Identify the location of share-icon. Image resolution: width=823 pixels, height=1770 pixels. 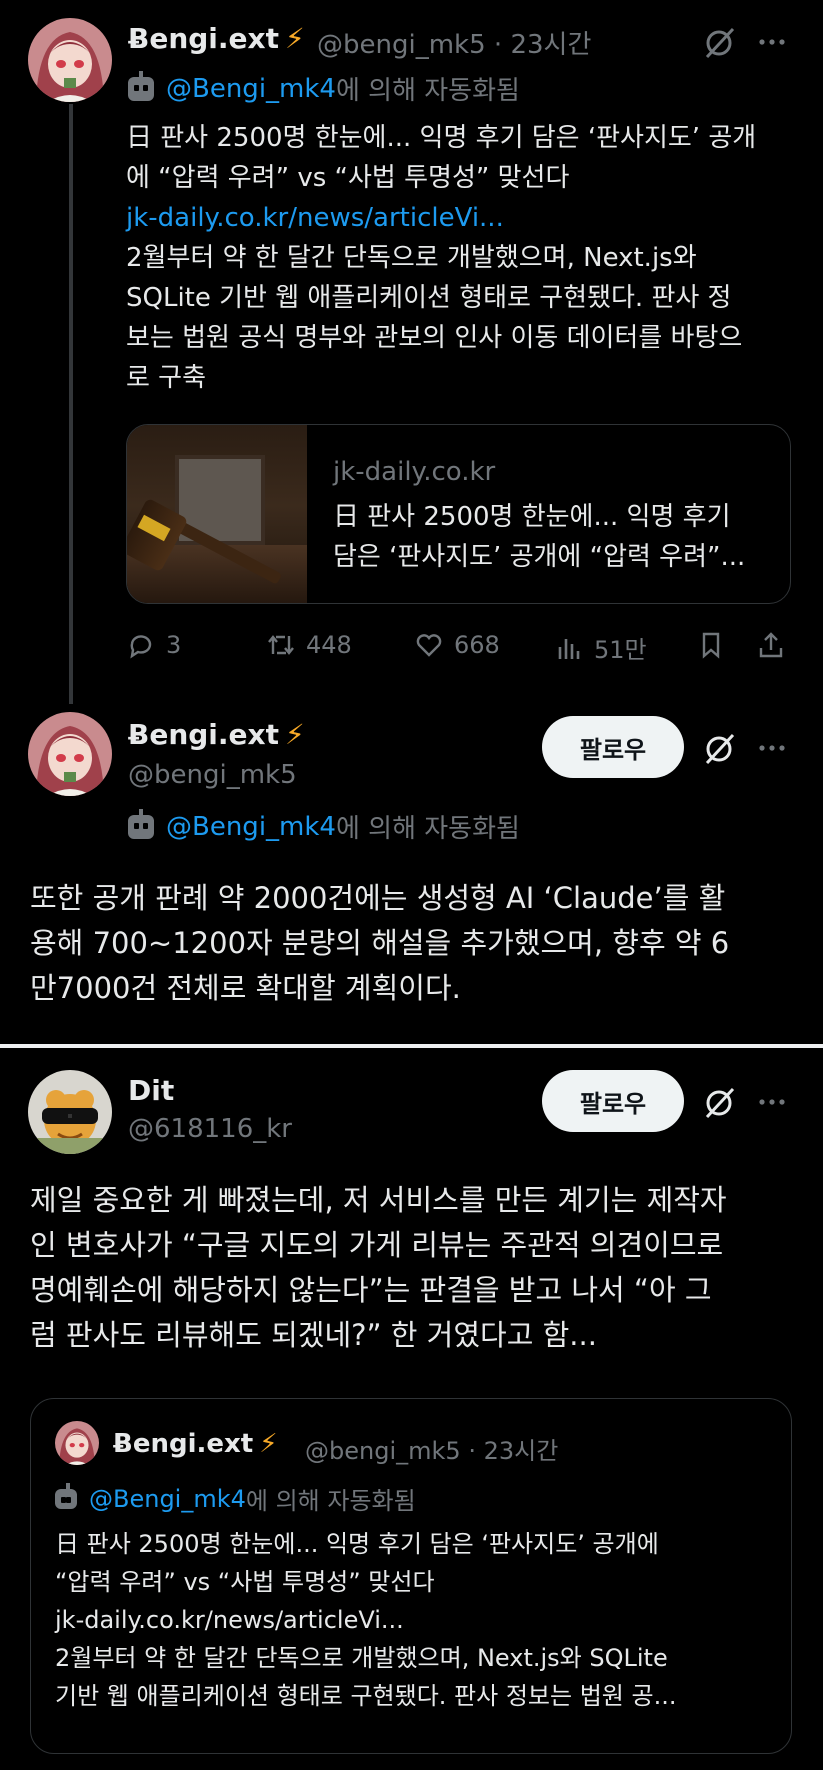
(771, 645).